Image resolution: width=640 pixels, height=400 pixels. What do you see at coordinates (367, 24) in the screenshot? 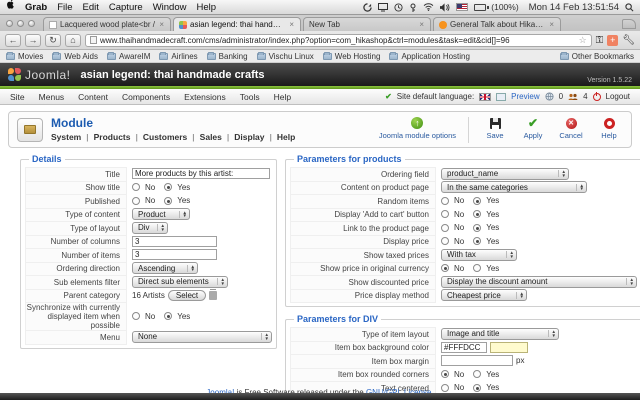
I see `browser-tab: New Tab ×` at bounding box center [367, 24].